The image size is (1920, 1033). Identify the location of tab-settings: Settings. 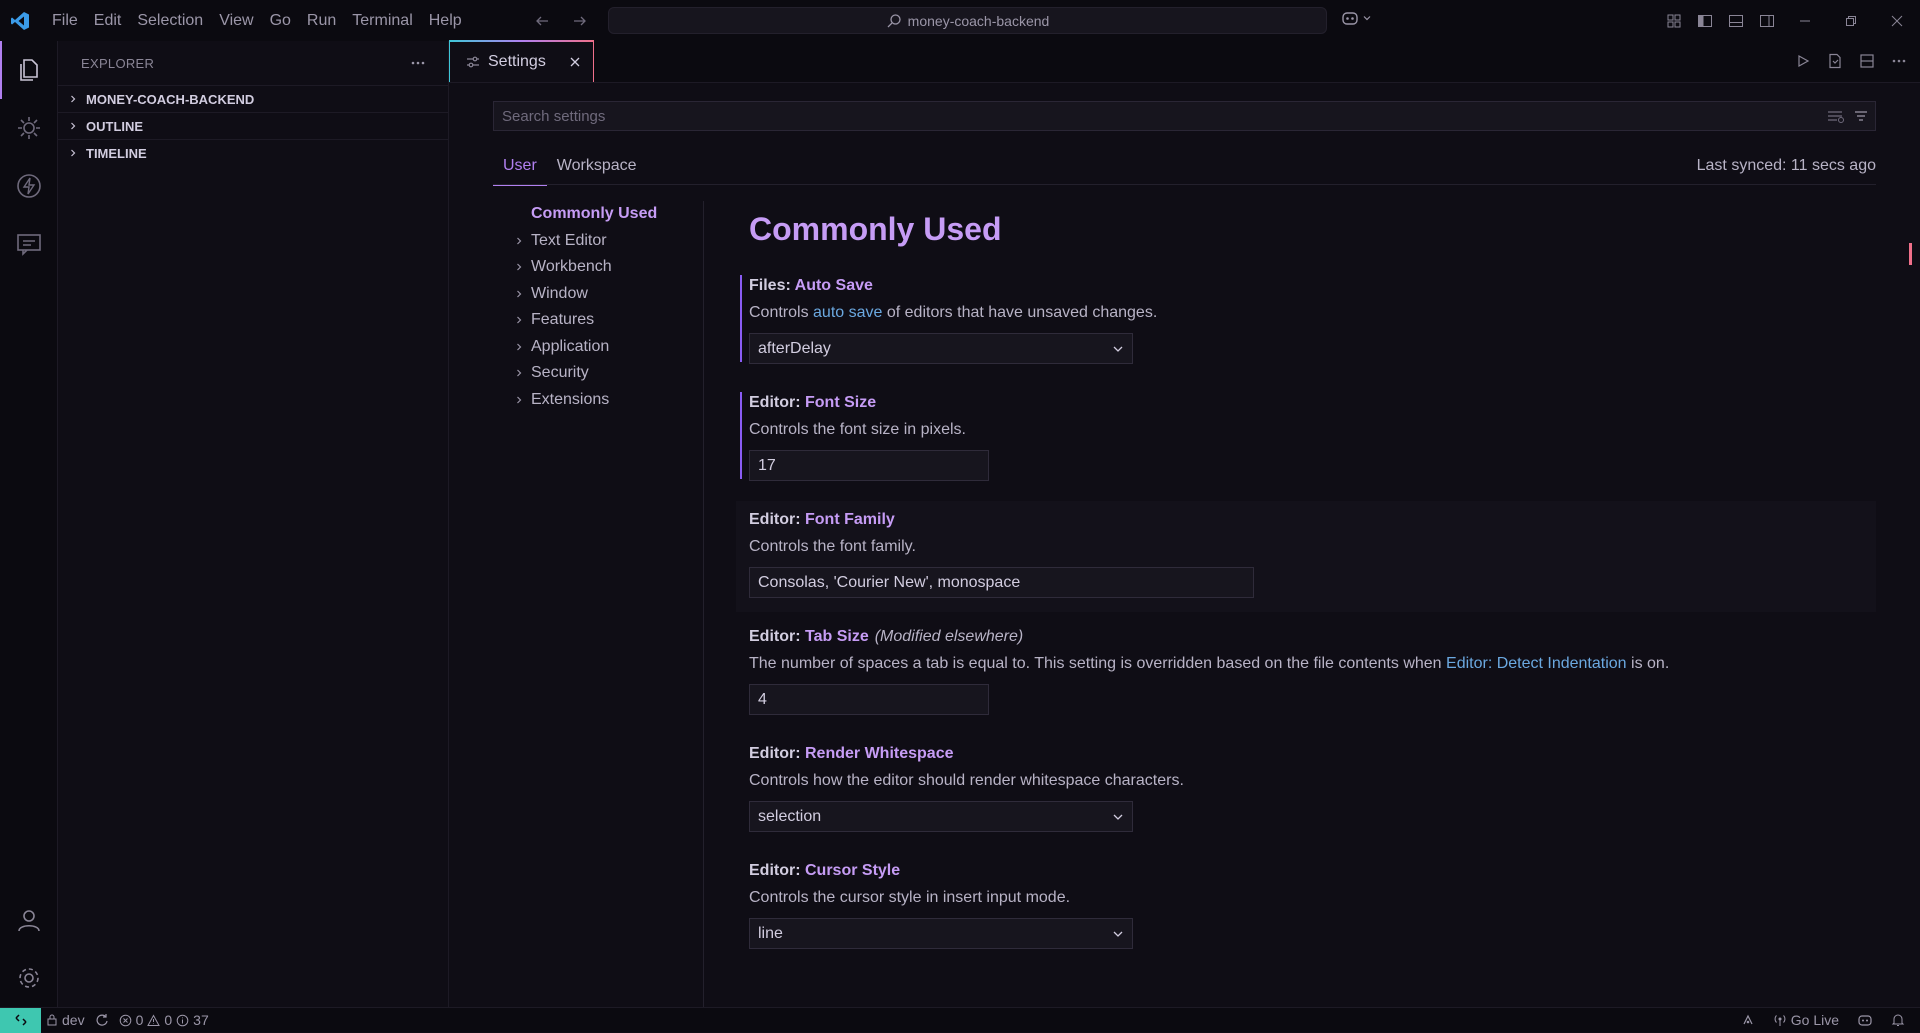
(521, 61).